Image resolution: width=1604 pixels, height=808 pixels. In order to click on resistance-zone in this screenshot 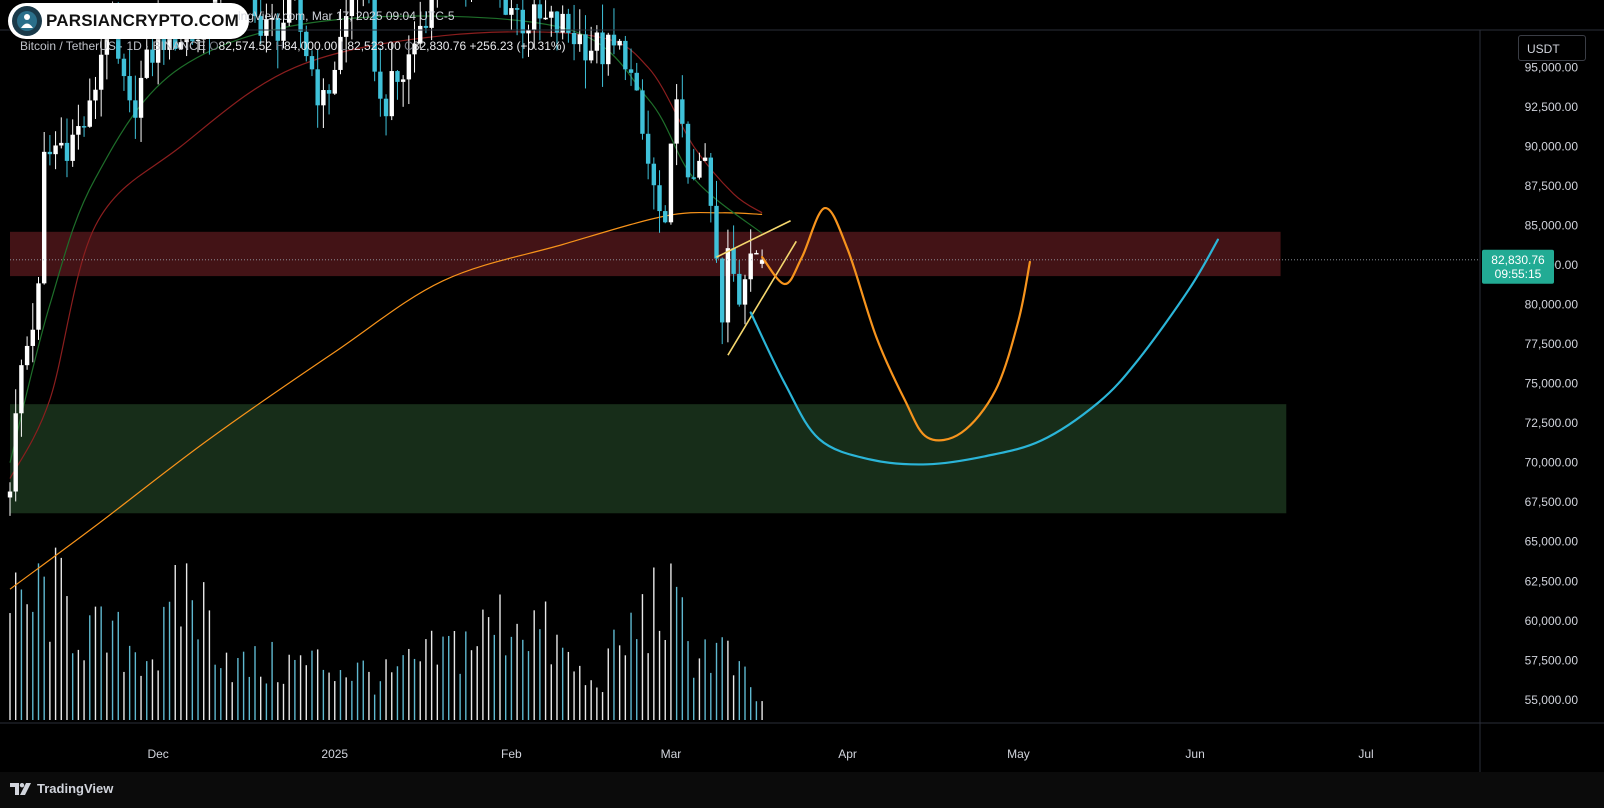, I will do `click(645, 254)`.